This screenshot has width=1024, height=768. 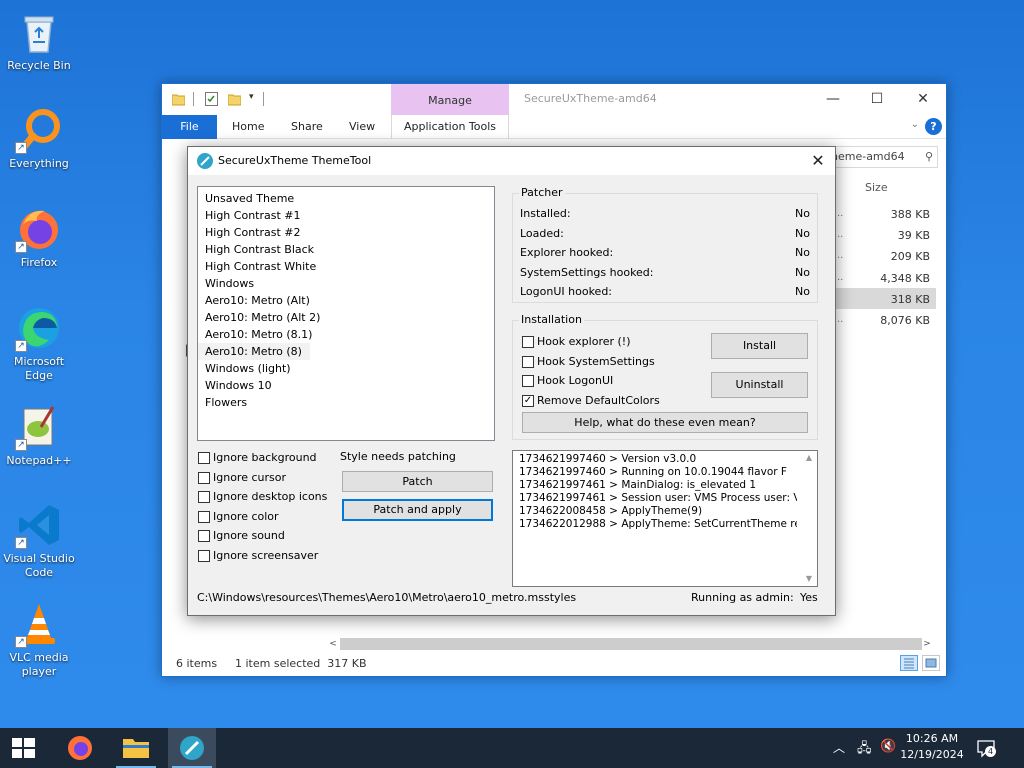 I want to click on explorer-titlebar: ▾ Manage SecureUxTheme-amd64 — ☐ ✕, so click(x=554, y=99).